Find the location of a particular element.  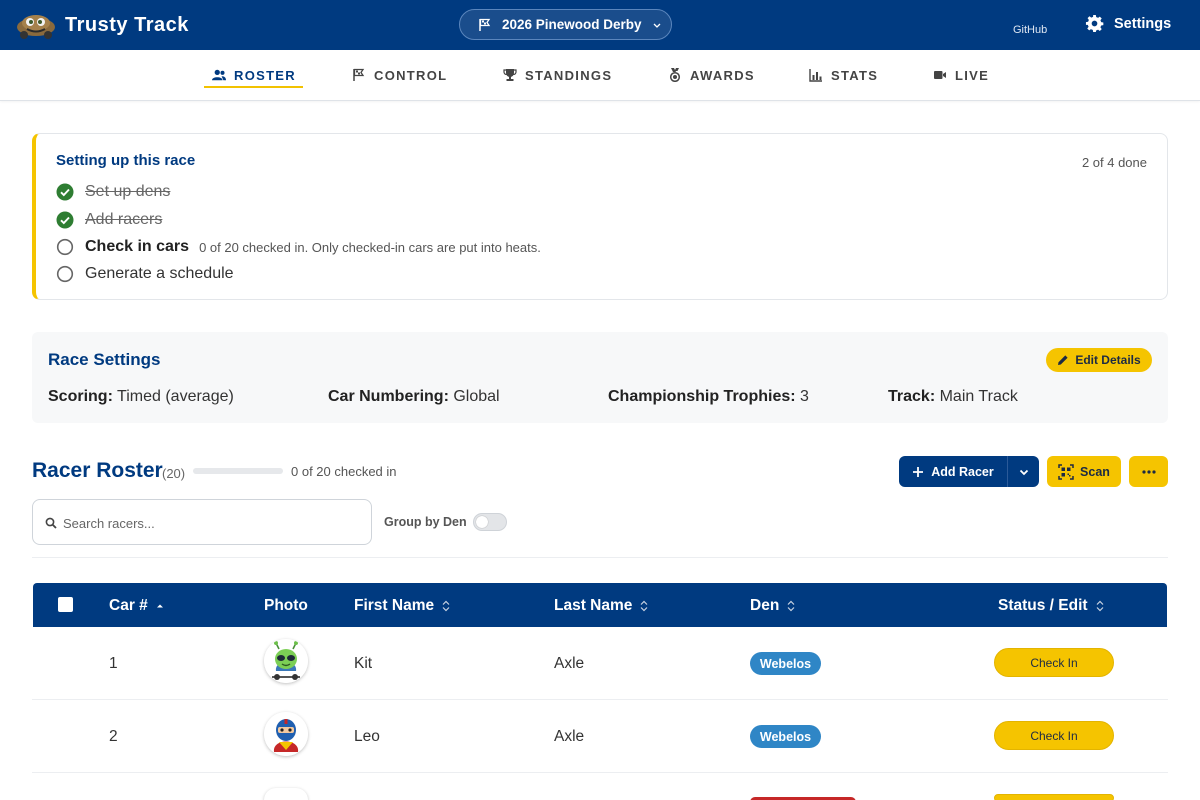

column-last-name: Last Name is located at coordinates (601, 606).